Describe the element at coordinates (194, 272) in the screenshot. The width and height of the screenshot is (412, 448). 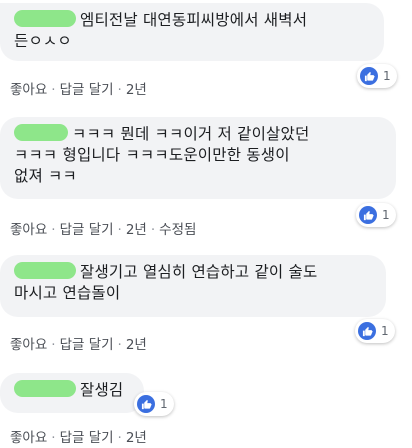
I see `comment-text-line: 잘생기고 열심히 연습하고 같이 술도` at that location.